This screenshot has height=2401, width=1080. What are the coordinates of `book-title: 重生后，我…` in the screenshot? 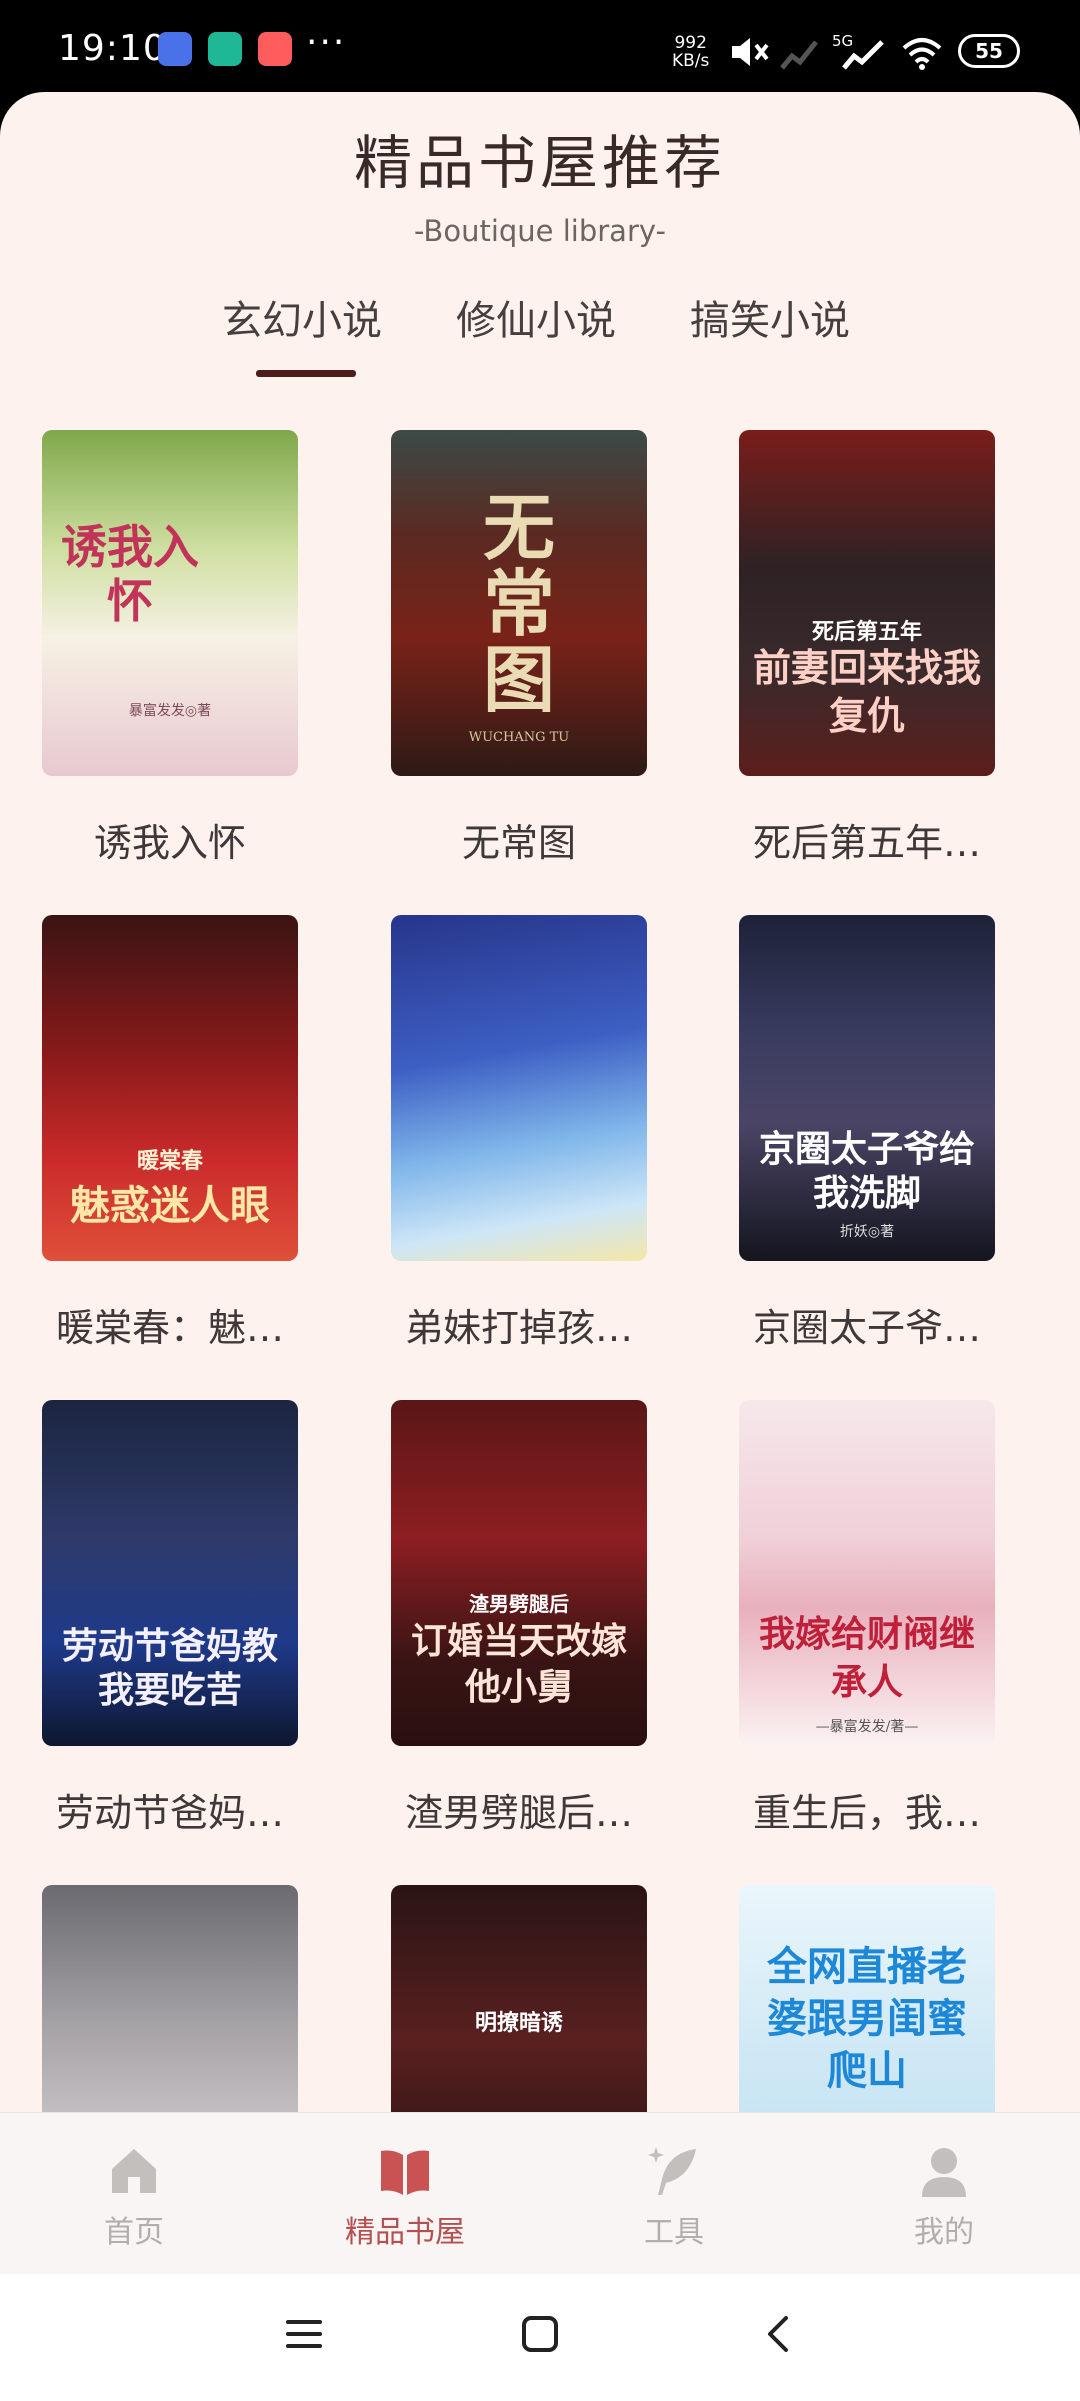 It's located at (866, 1813).